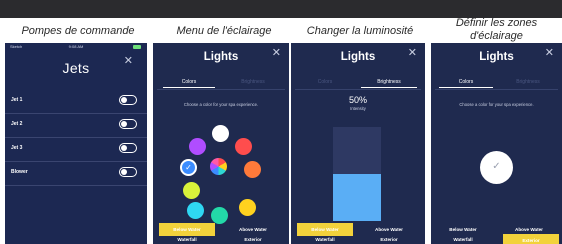 Image resolution: width=562 pixels, height=244 pixels. What do you see at coordinates (224, 31) in the screenshot?
I see `caption-lighting-menu: Menu de l'éclairage` at bounding box center [224, 31].